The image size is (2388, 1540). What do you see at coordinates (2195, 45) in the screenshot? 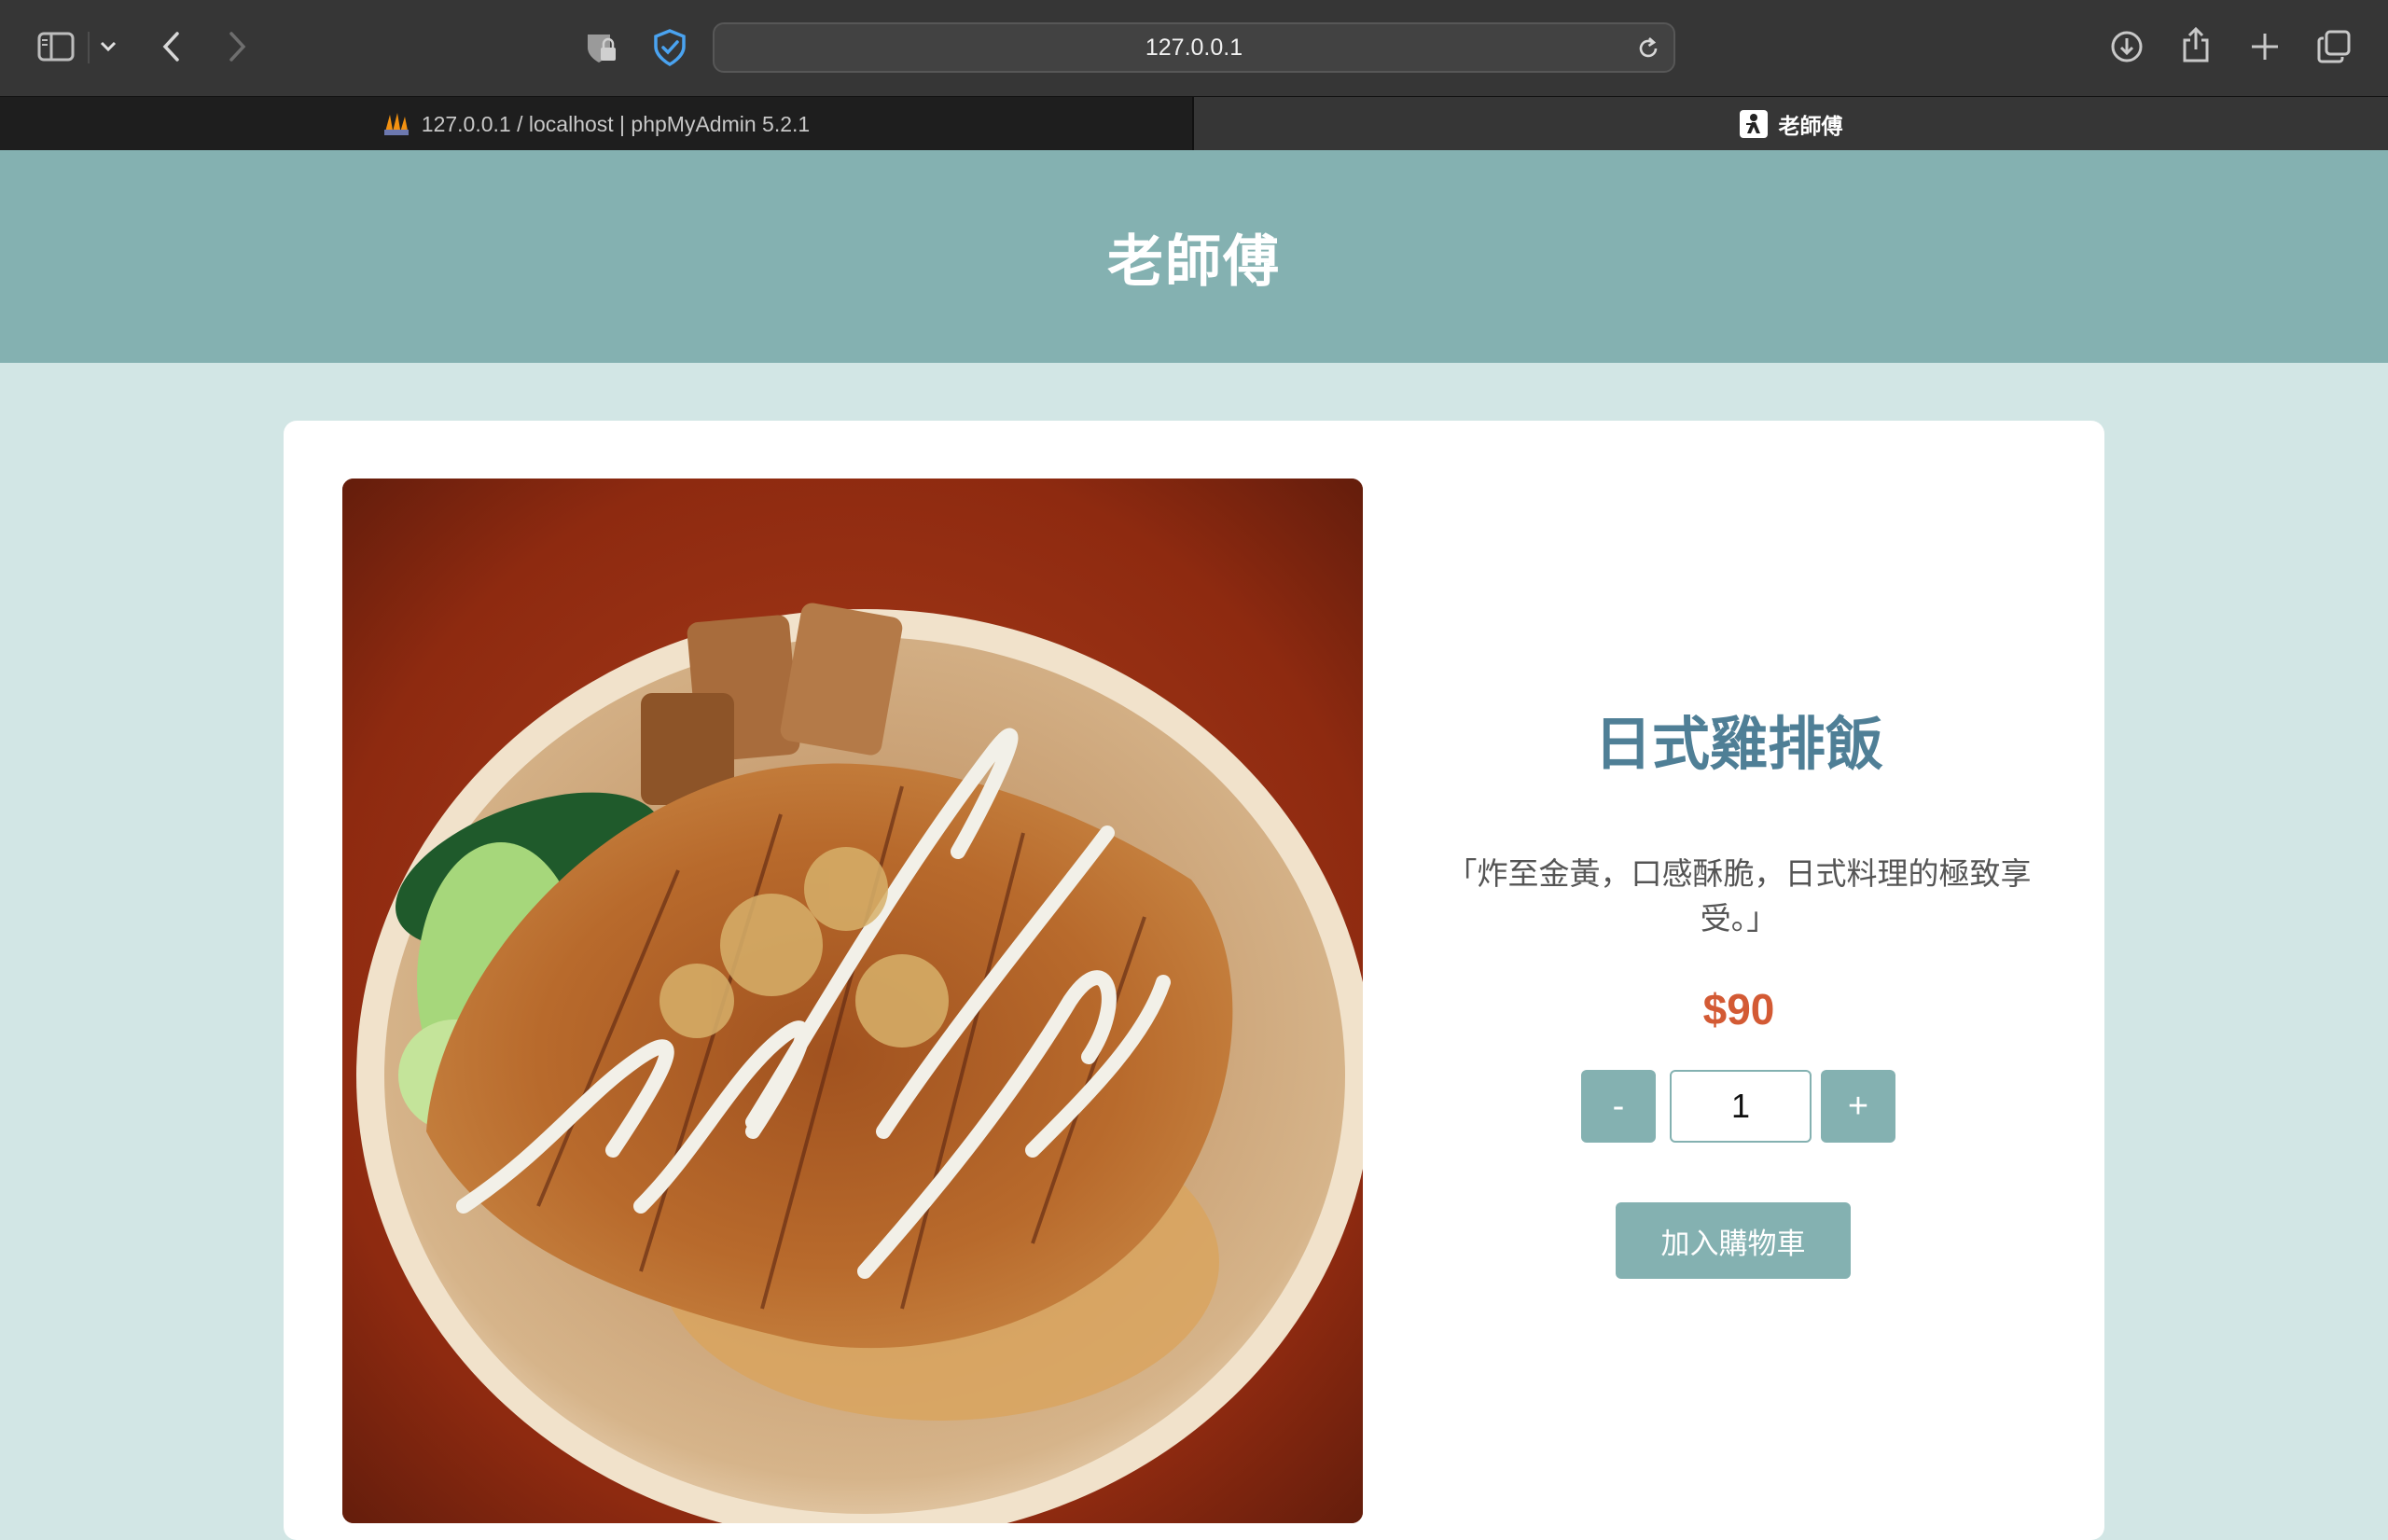
I see `share-icon` at bounding box center [2195, 45].